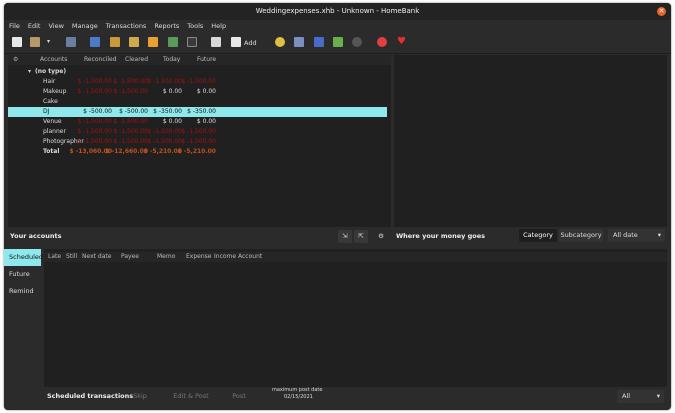  Describe the element at coordinates (206, 60) in the screenshot. I see `col-future: Future` at that location.